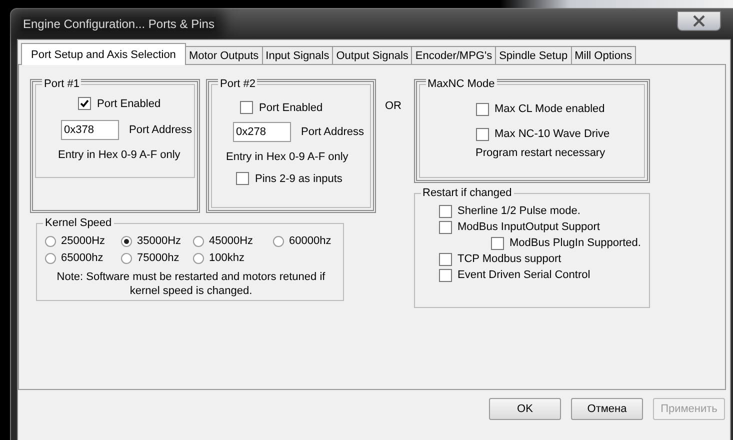  I want to click on radio-option: 25000Hz, so click(83, 241).